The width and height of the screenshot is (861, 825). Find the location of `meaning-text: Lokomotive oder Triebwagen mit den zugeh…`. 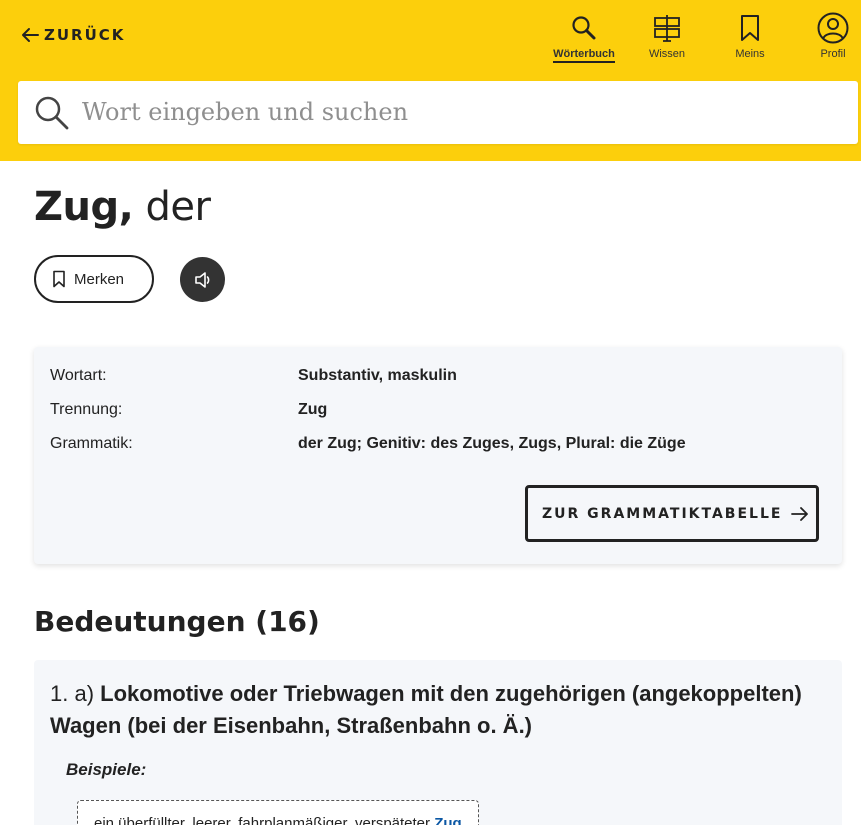

meaning-text: Lokomotive oder Triebwagen mit den zugeh… is located at coordinates (426, 709).